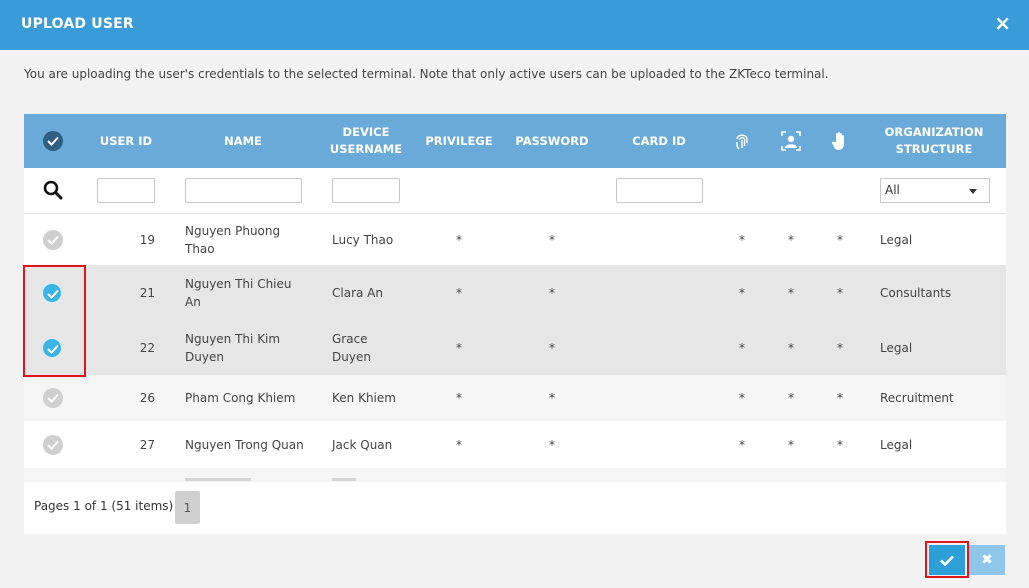 Image resolution: width=1029 pixels, height=588 pixels. What do you see at coordinates (364, 398) in the screenshot?
I see `device-username-cell: Ken Khiem` at bounding box center [364, 398].